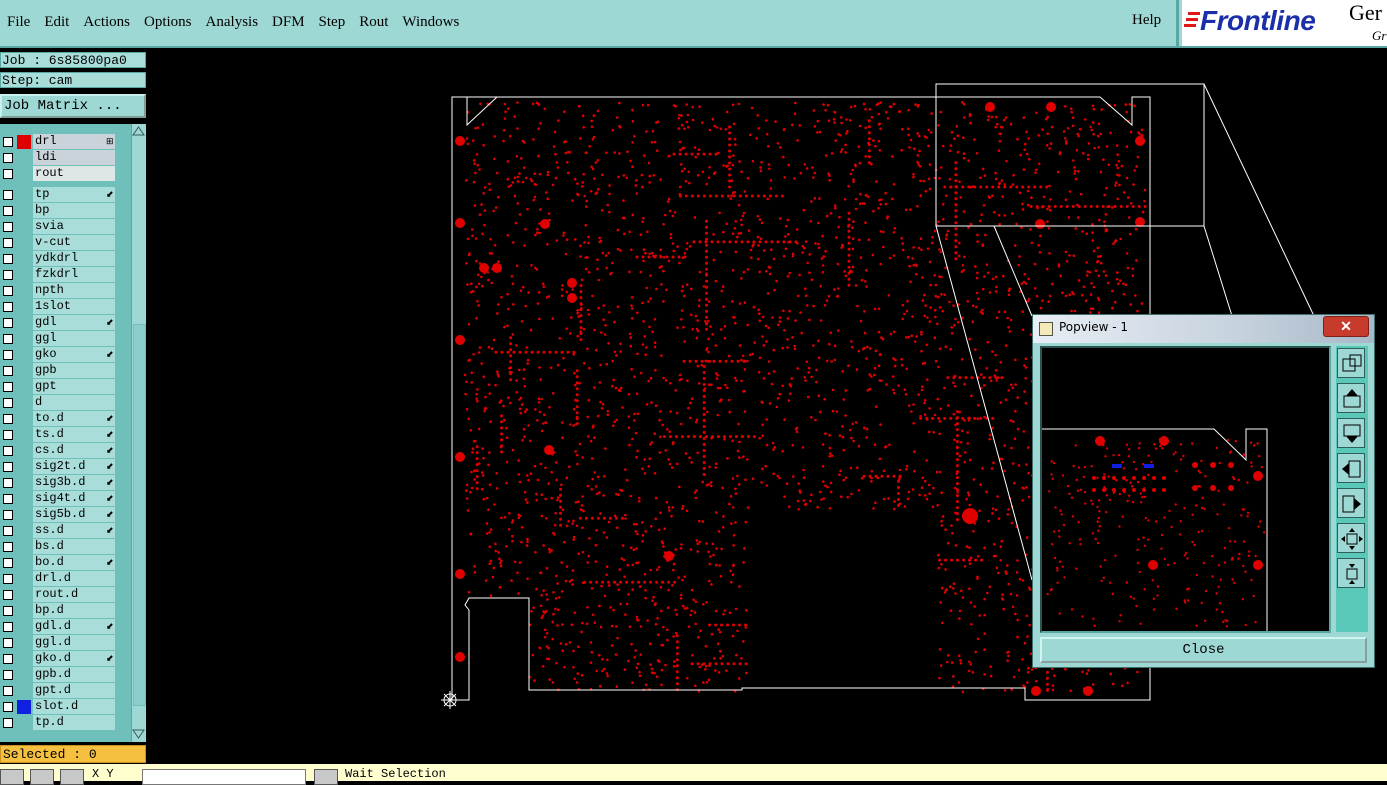  Describe the element at coordinates (74, 242) in the screenshot. I see `layer-name: v-cut` at that location.